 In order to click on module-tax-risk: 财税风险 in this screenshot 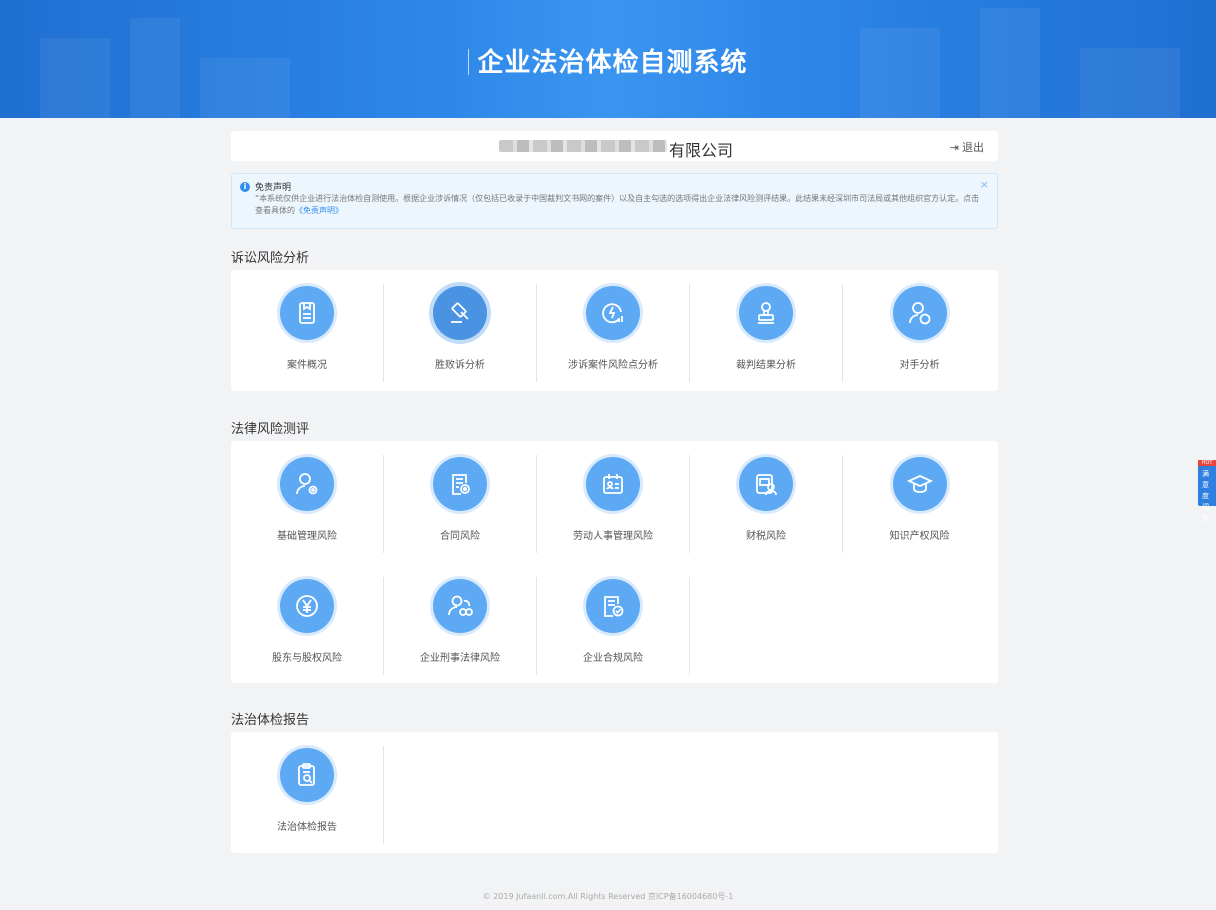, I will do `click(766, 504)`.